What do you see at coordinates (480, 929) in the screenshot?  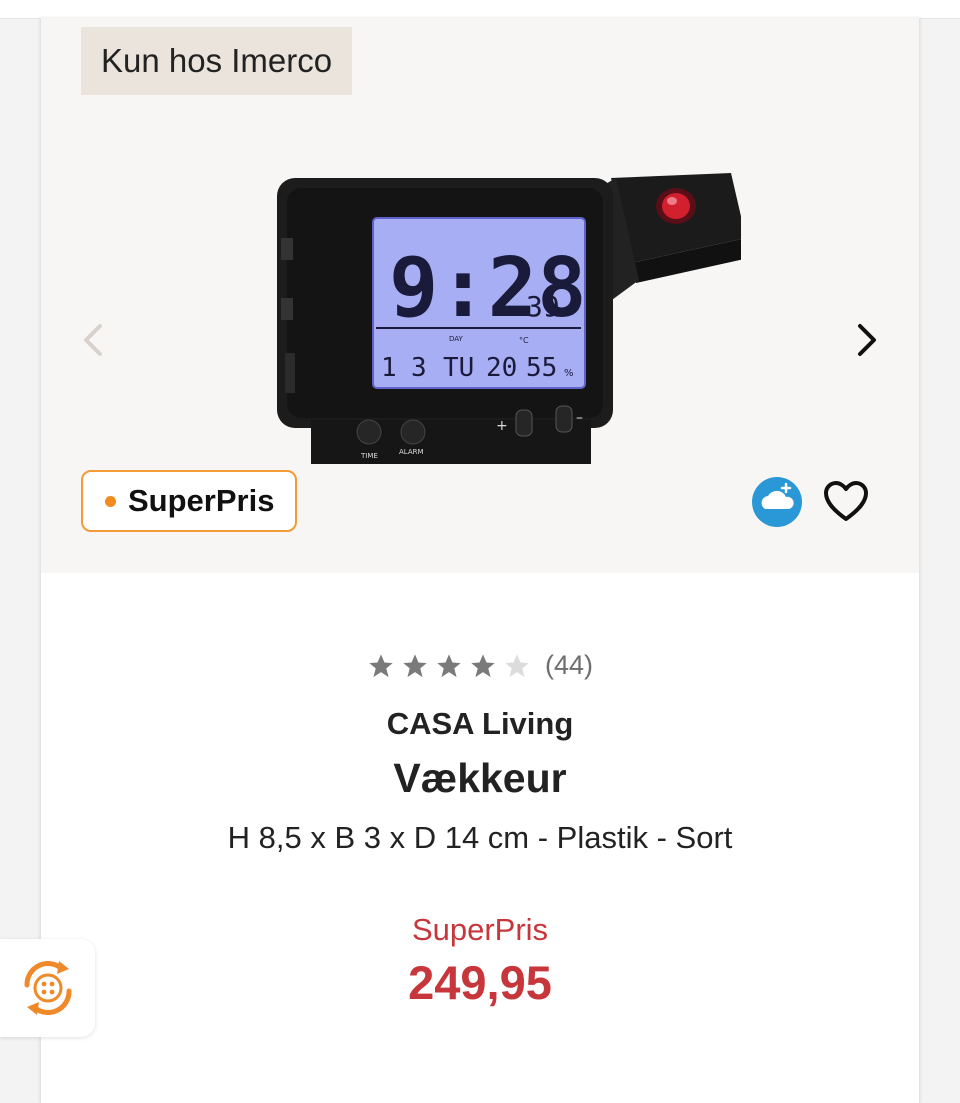 I see `price-label: SuperPris` at bounding box center [480, 929].